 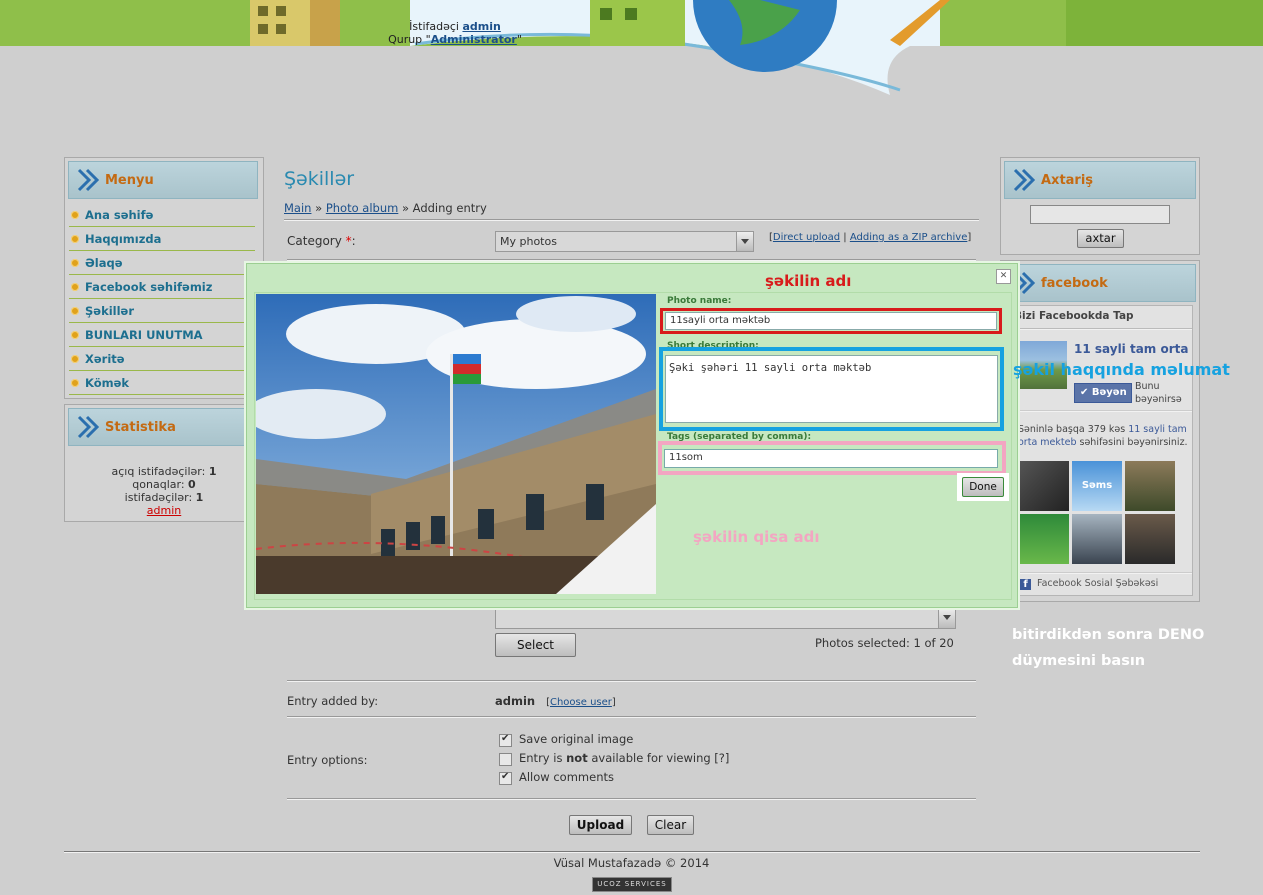 I want to click on menu-item-map: Xəritə, so click(x=162, y=359).